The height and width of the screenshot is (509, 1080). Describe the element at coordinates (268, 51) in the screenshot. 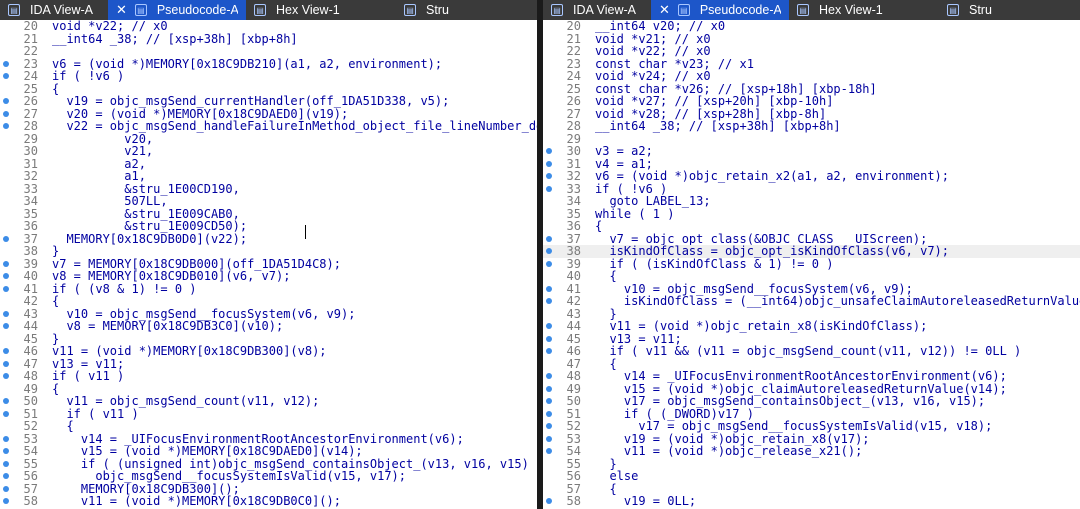

I see `code-line: 22` at that location.